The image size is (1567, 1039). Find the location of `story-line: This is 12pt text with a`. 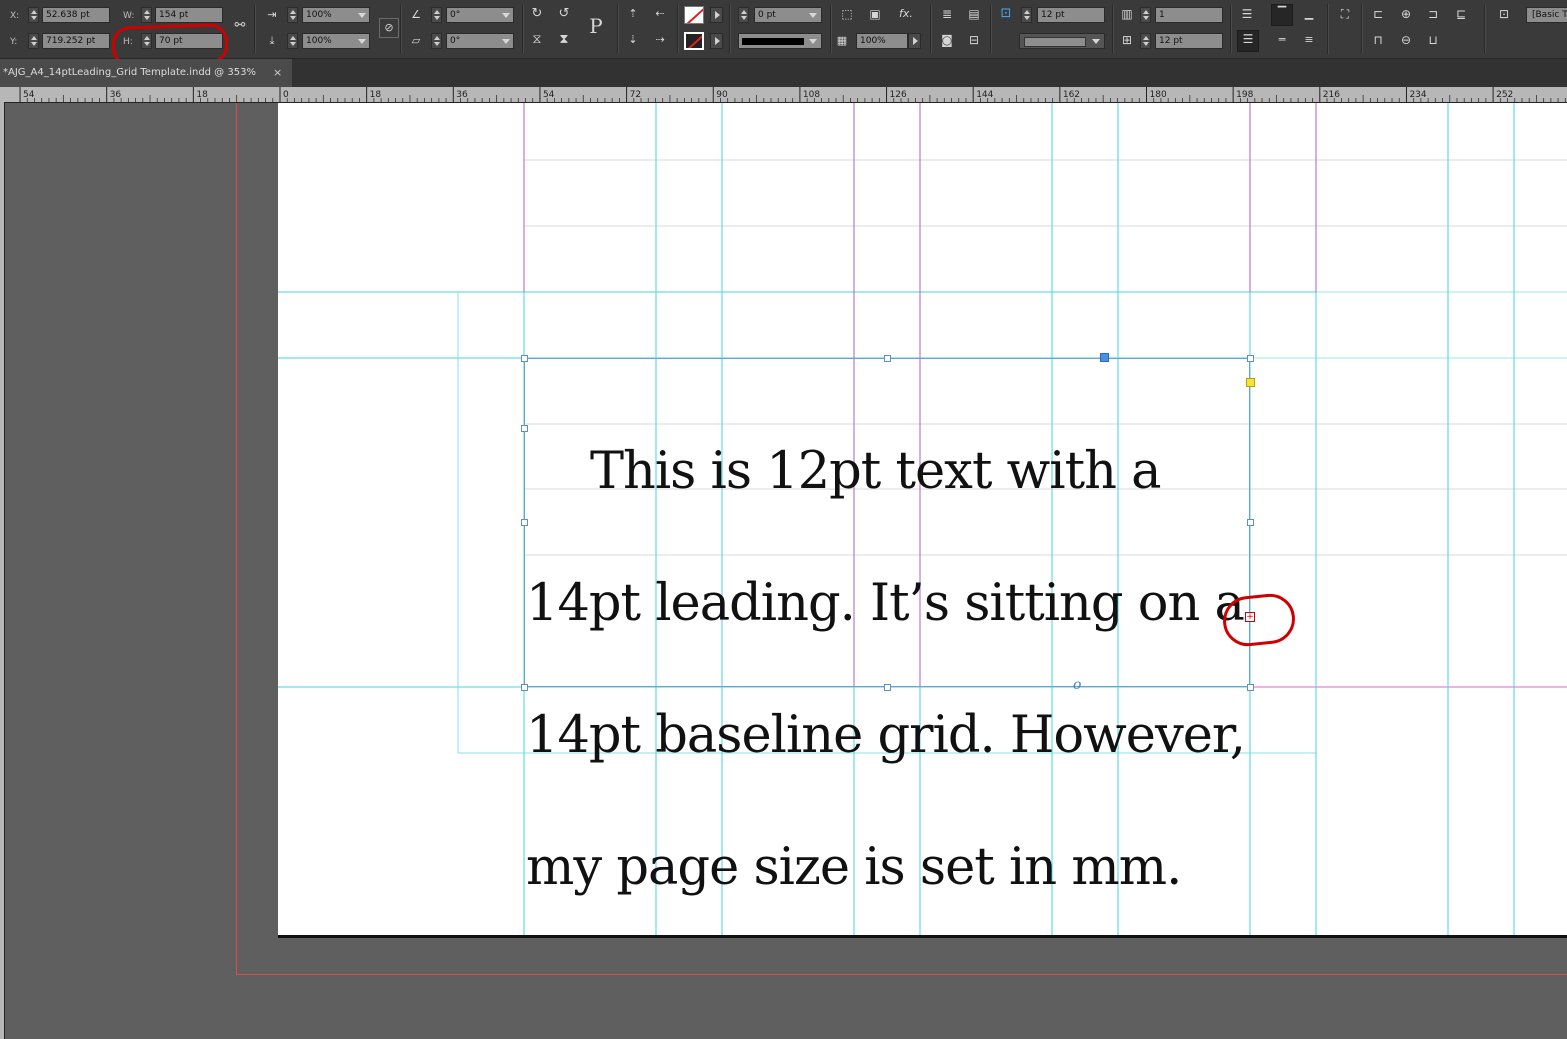

story-line: This is 12pt text with a is located at coordinates (876, 471).